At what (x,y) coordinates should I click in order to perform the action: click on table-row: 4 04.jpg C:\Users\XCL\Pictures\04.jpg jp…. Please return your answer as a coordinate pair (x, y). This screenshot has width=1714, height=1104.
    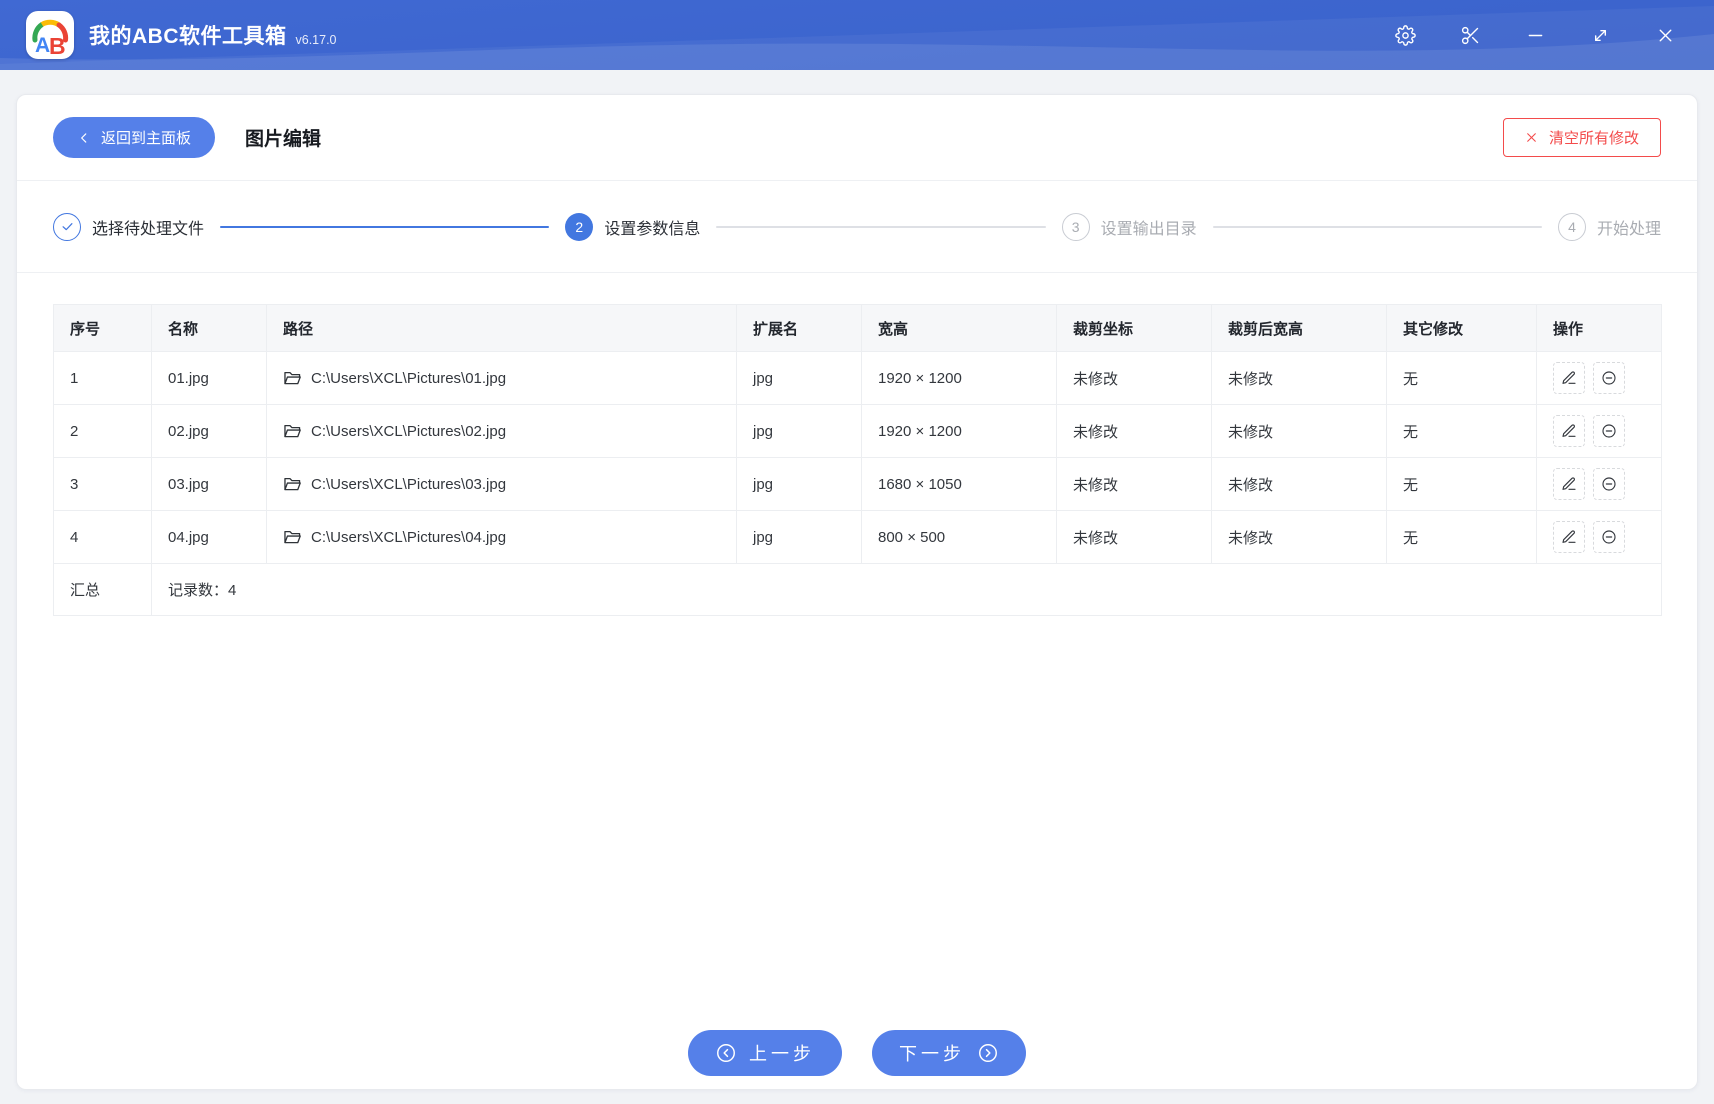
    Looking at the image, I should click on (857, 537).